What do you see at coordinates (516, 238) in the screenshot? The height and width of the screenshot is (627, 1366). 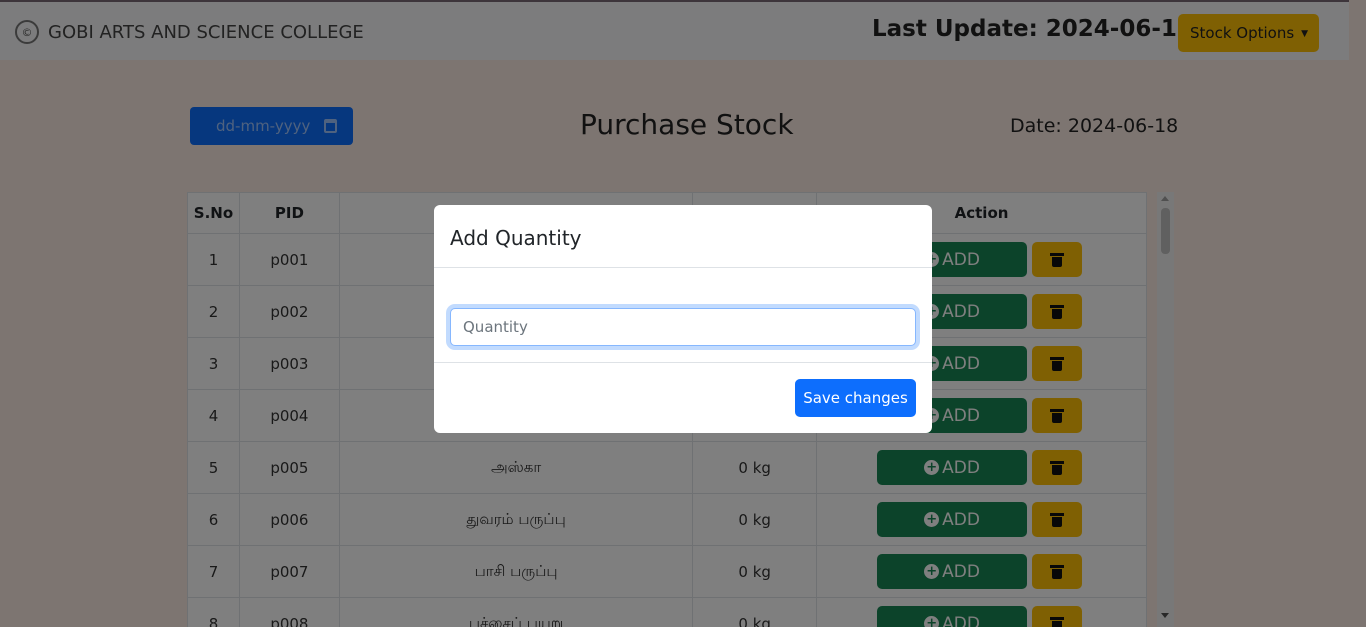 I see `modal-title: Add Quantity` at bounding box center [516, 238].